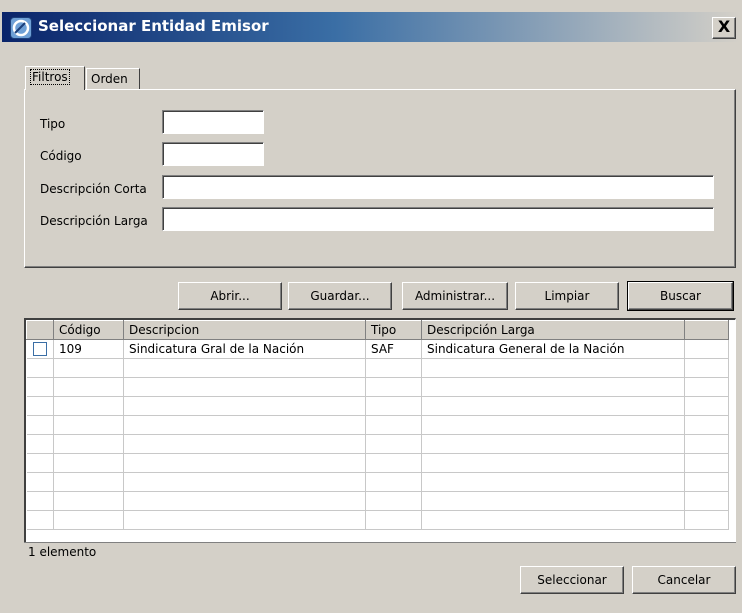 This screenshot has width=742, height=613. I want to click on desc-corta-input, so click(438, 187).